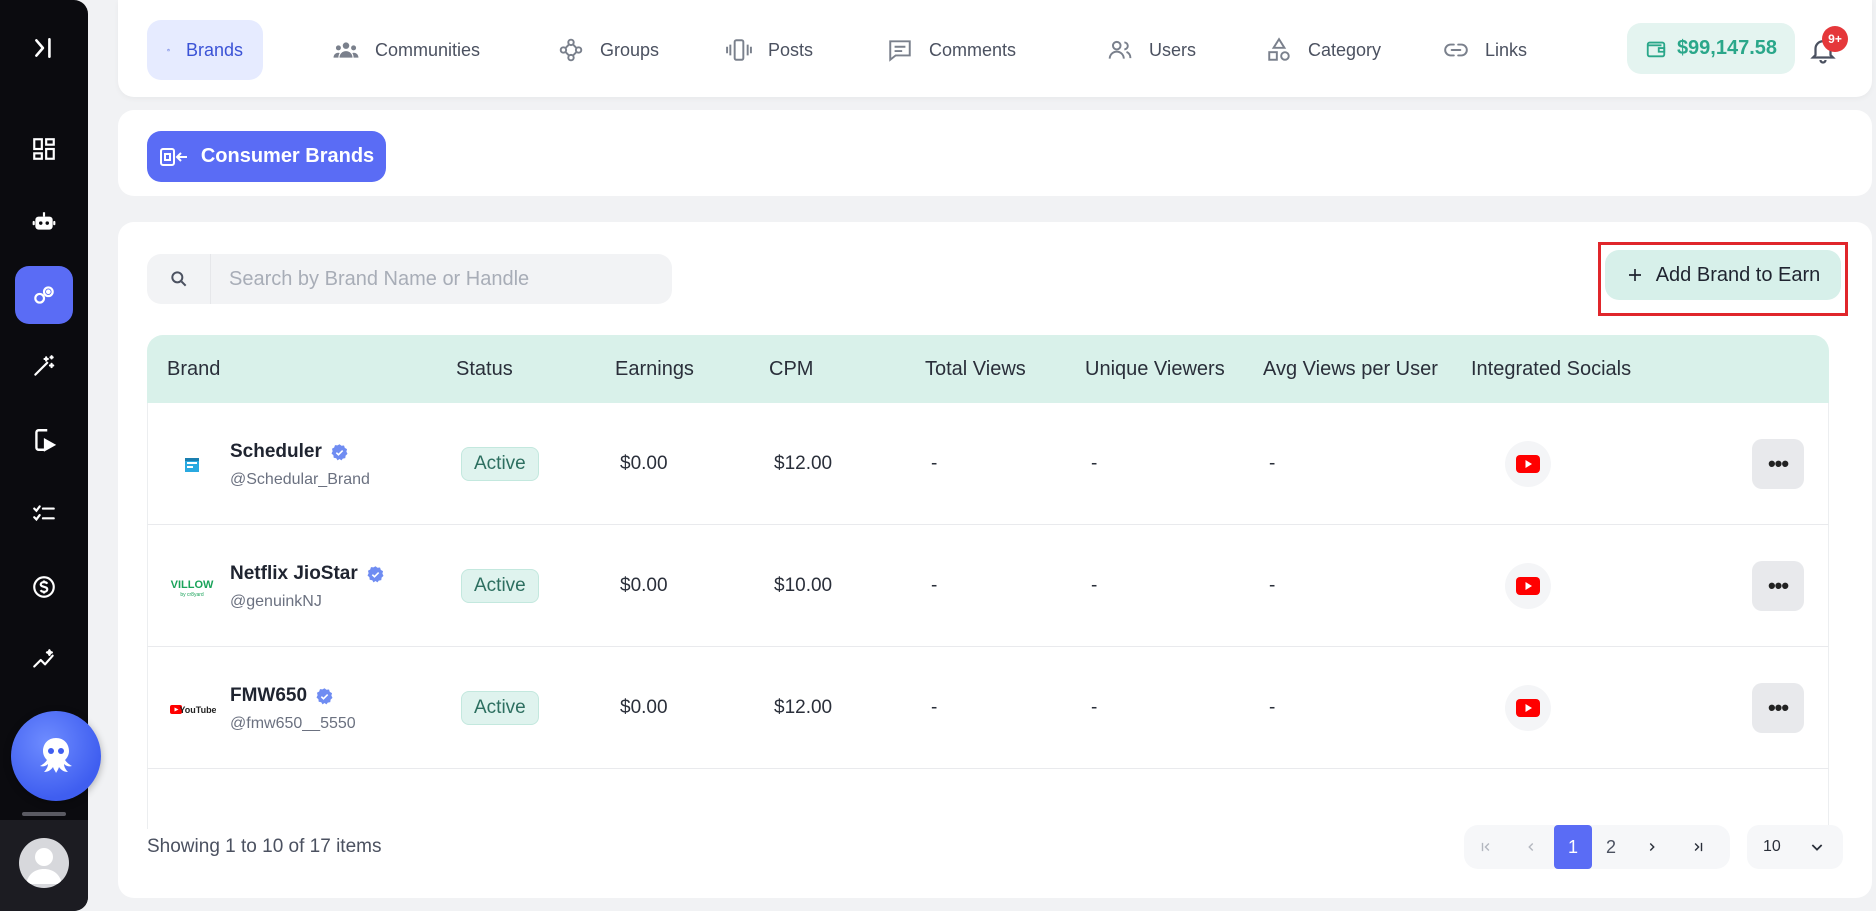  I want to click on tab-category: Category, so click(1323, 50).